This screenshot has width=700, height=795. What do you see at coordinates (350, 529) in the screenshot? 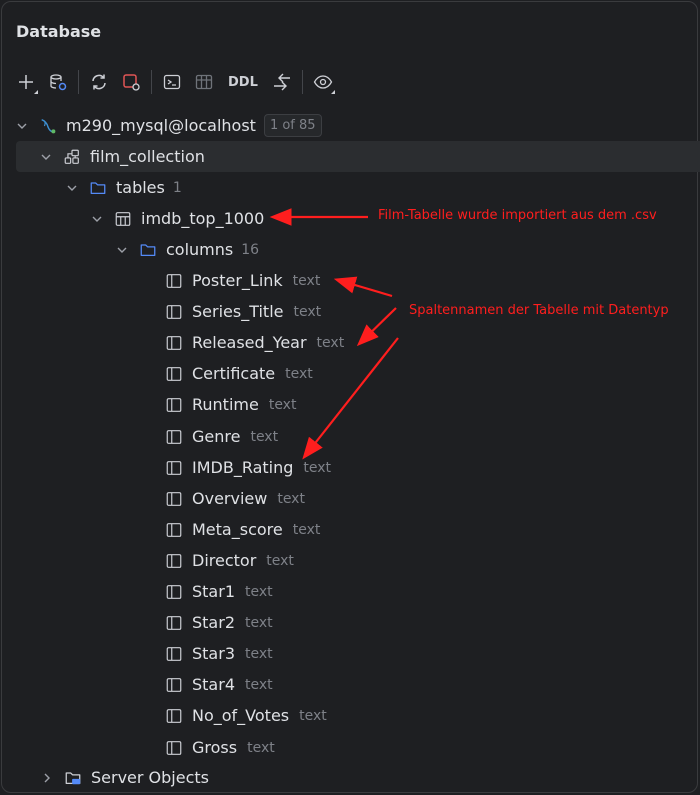
I see `tree-node-column: Meta_score text` at bounding box center [350, 529].